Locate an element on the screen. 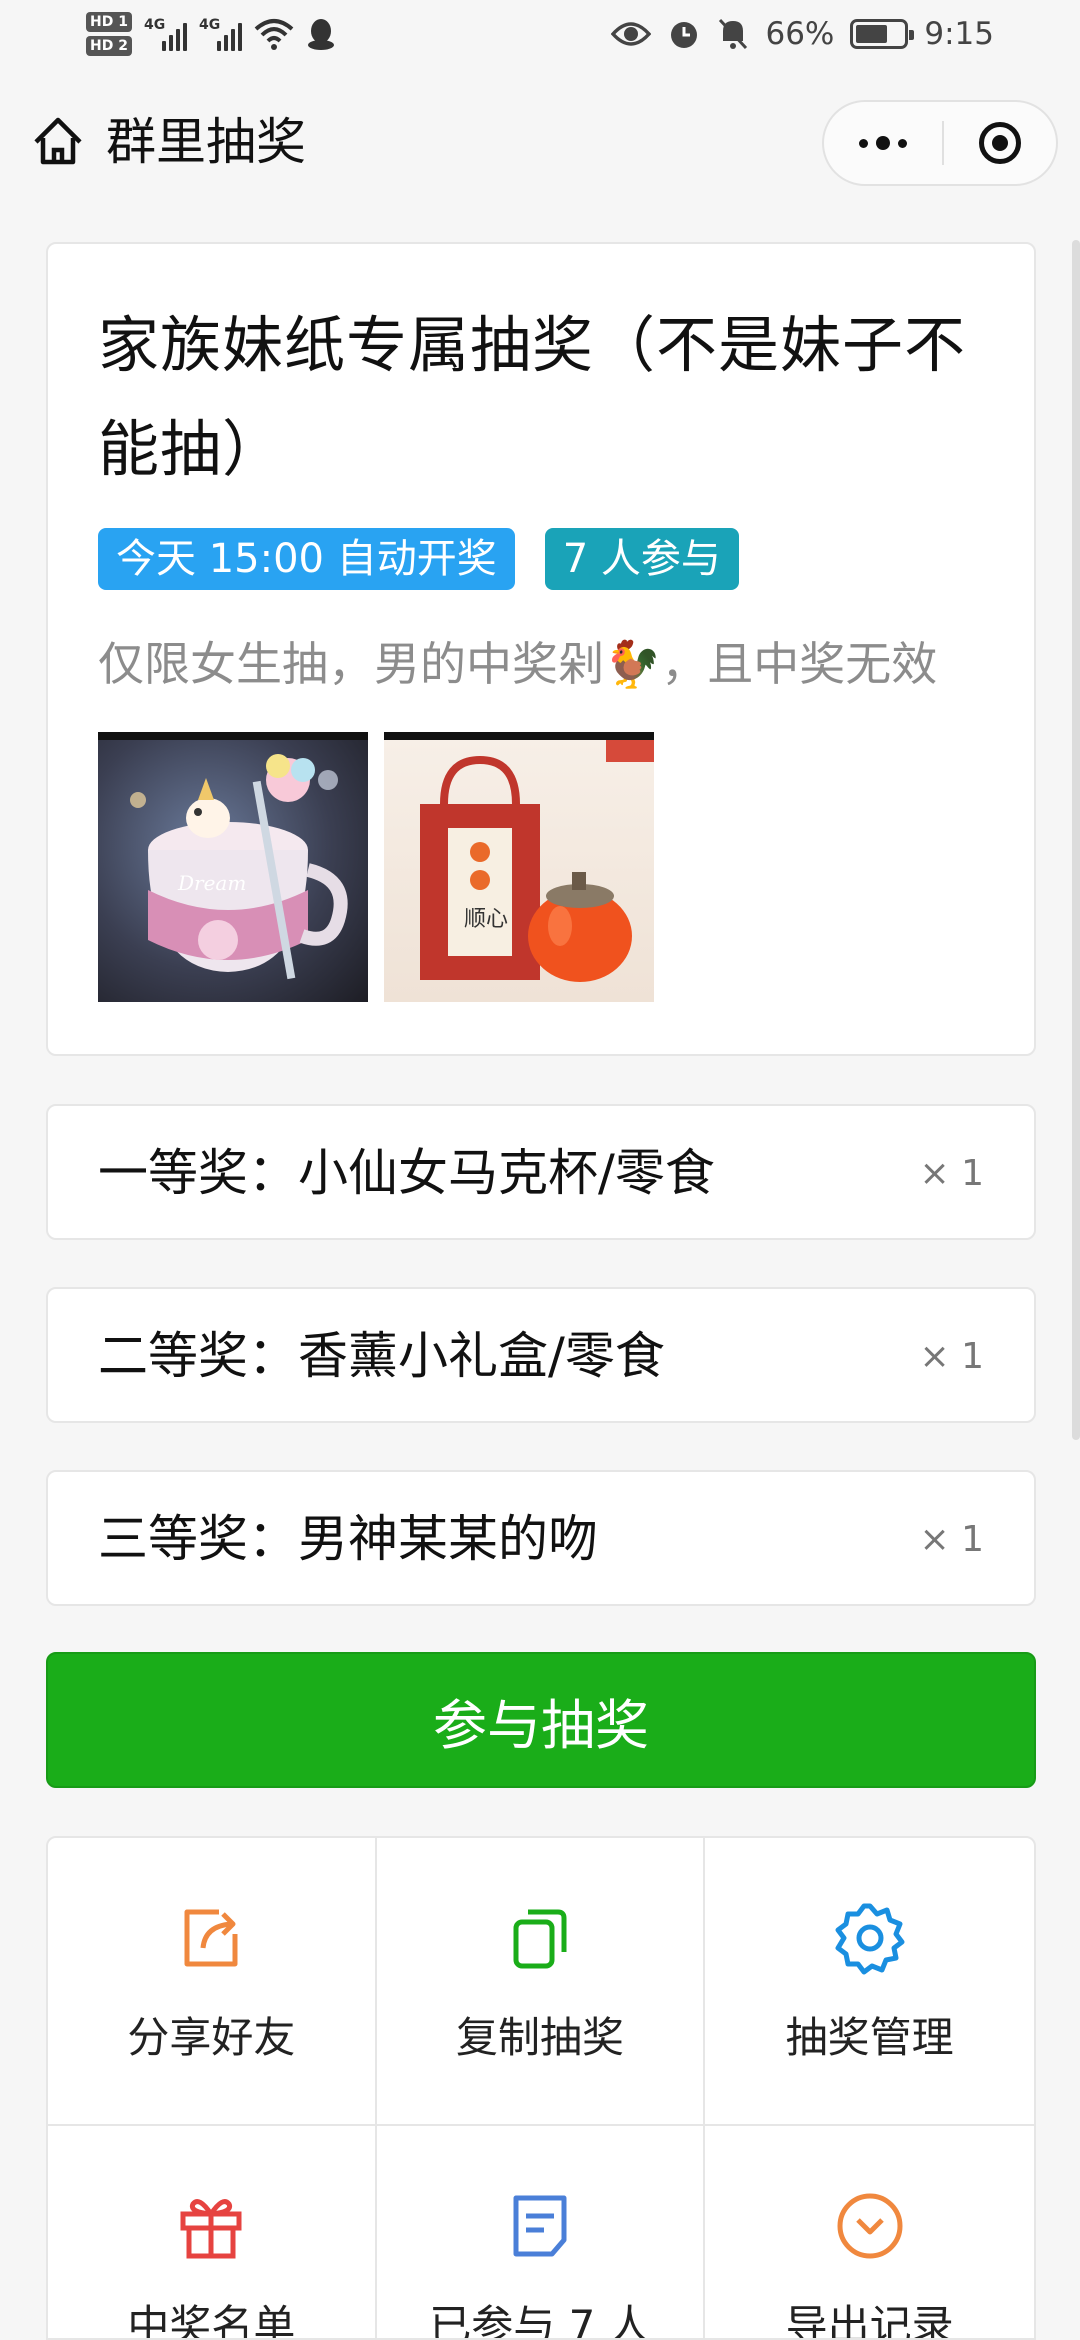  prize-label: 三等奖：男神某某的吻 is located at coordinates (348, 1539).